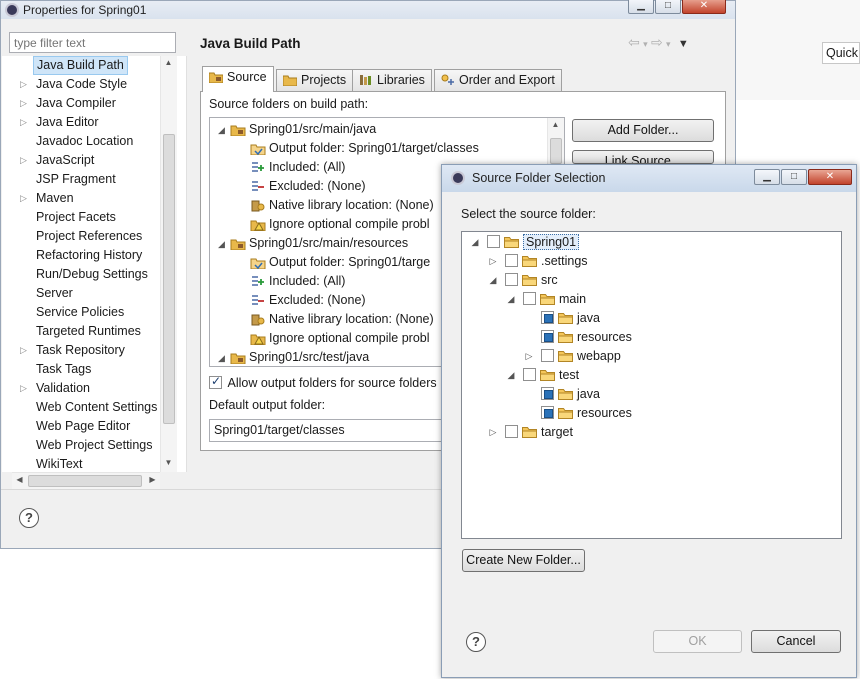 The width and height of the screenshot is (860, 679). What do you see at coordinates (704, 7) in the screenshot?
I see `close-button: ✕` at bounding box center [704, 7].